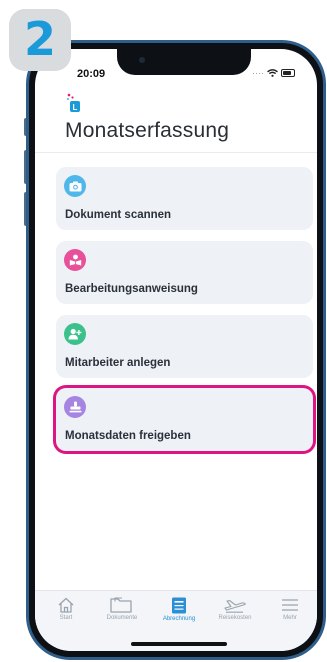 Image resolution: width=327 pixels, height=662 pixels. I want to click on menu-icon, so click(290, 605).